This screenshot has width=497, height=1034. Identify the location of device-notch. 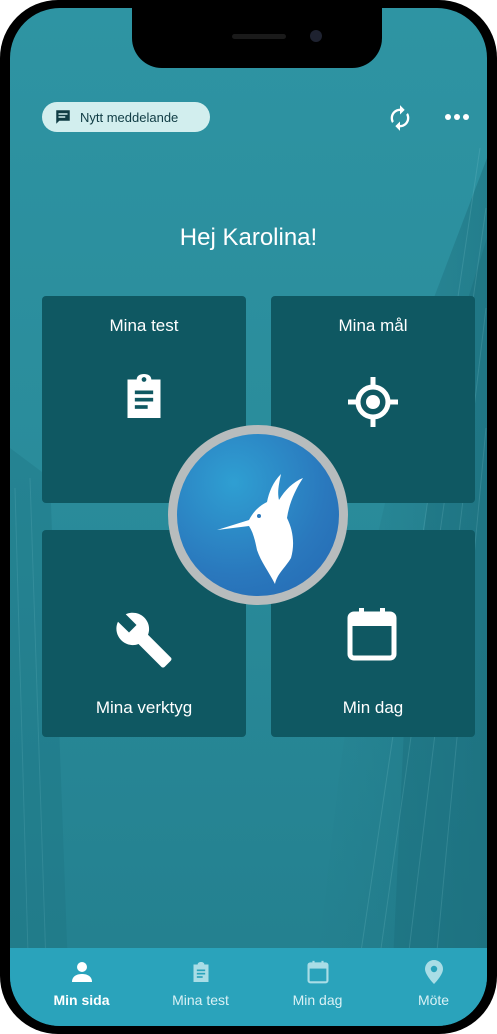
(257, 38).